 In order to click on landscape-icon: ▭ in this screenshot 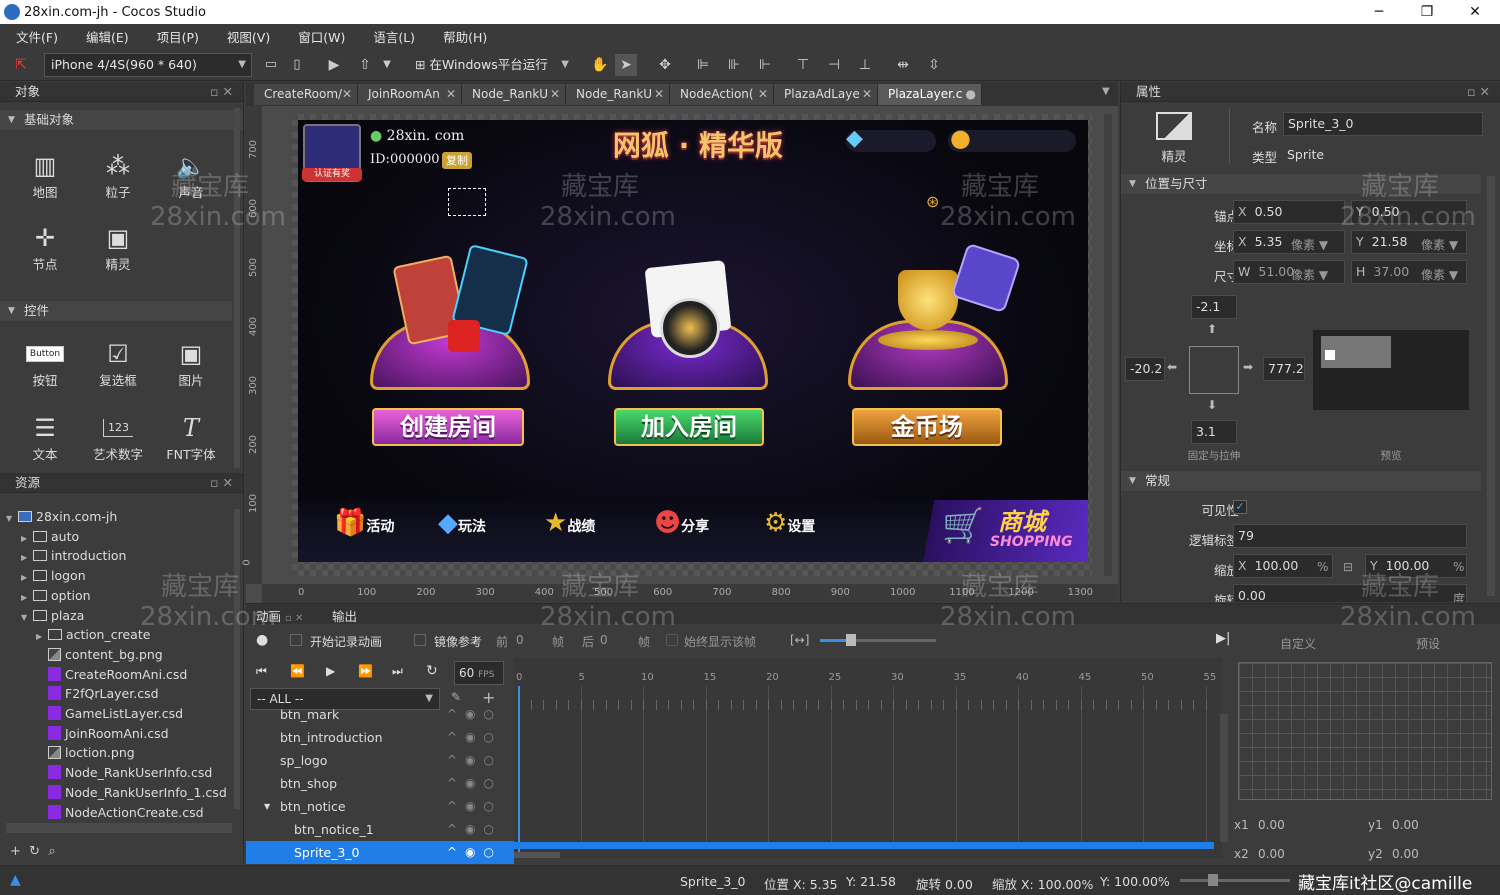, I will do `click(271, 65)`.